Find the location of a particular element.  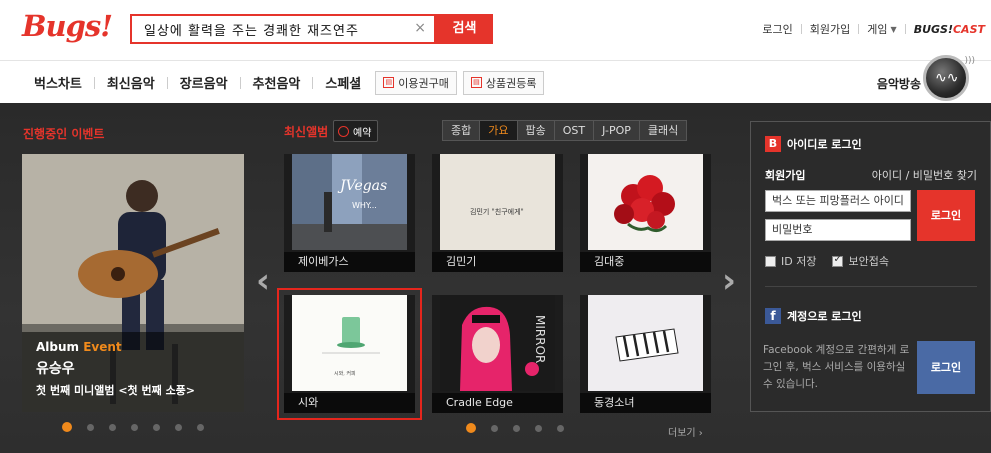

signup-link: 회원가입 is located at coordinates (830, 29).